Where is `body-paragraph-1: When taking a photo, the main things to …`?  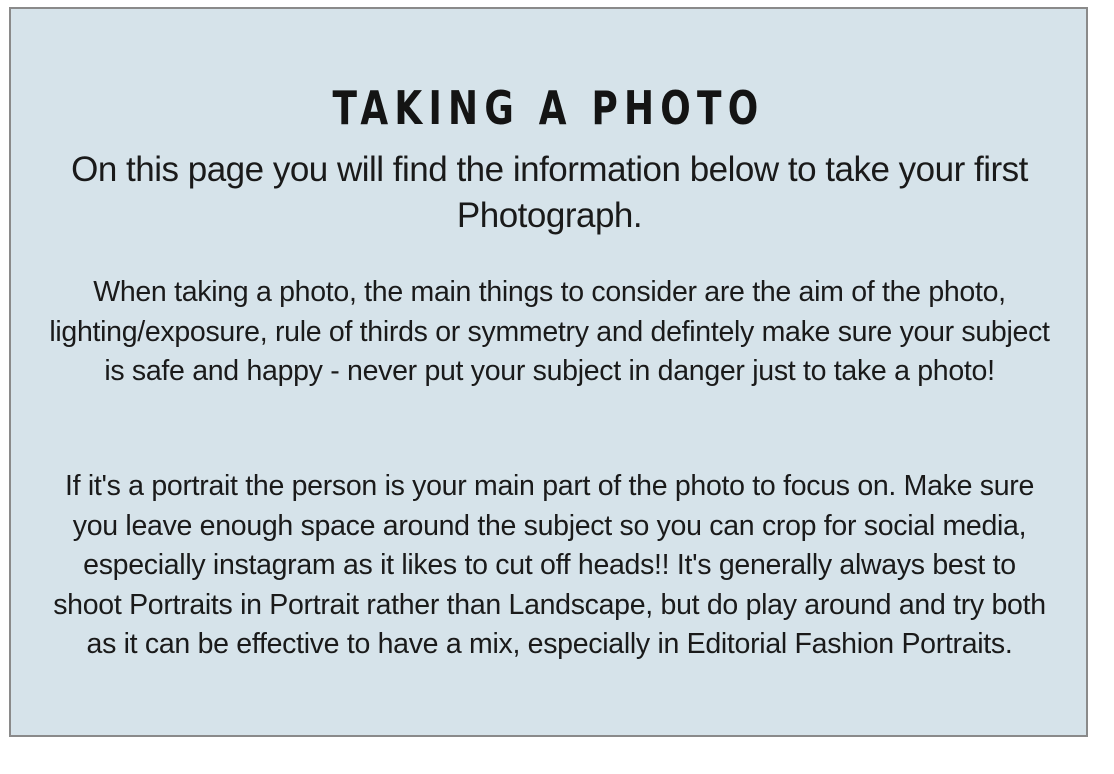
body-paragraph-1: When taking a photo, the main things to … is located at coordinates (549, 331).